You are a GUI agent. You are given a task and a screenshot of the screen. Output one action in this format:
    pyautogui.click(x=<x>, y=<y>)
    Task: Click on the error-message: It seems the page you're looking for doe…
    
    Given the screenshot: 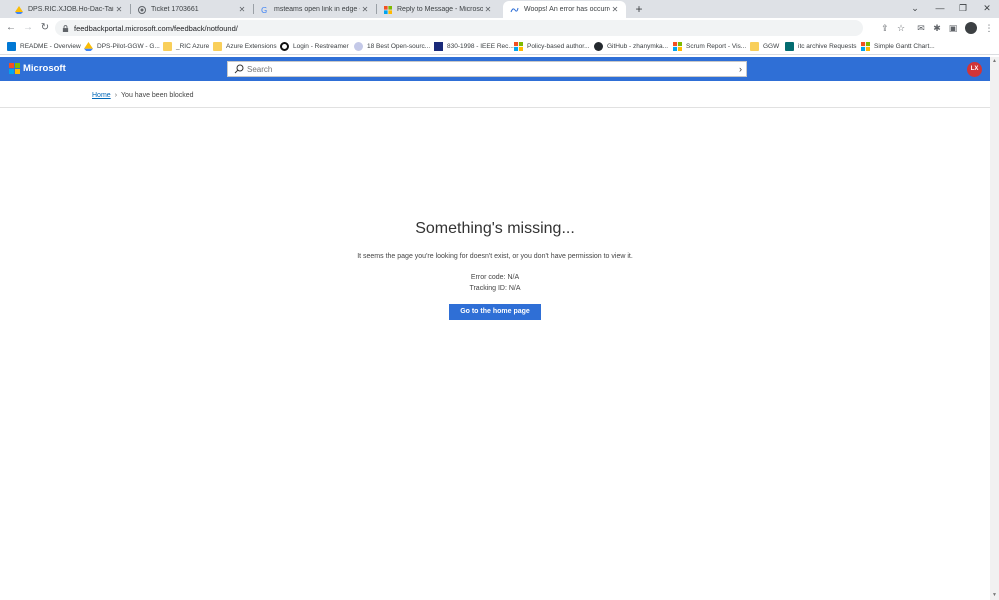 What is the action you would take?
    pyautogui.click(x=495, y=256)
    